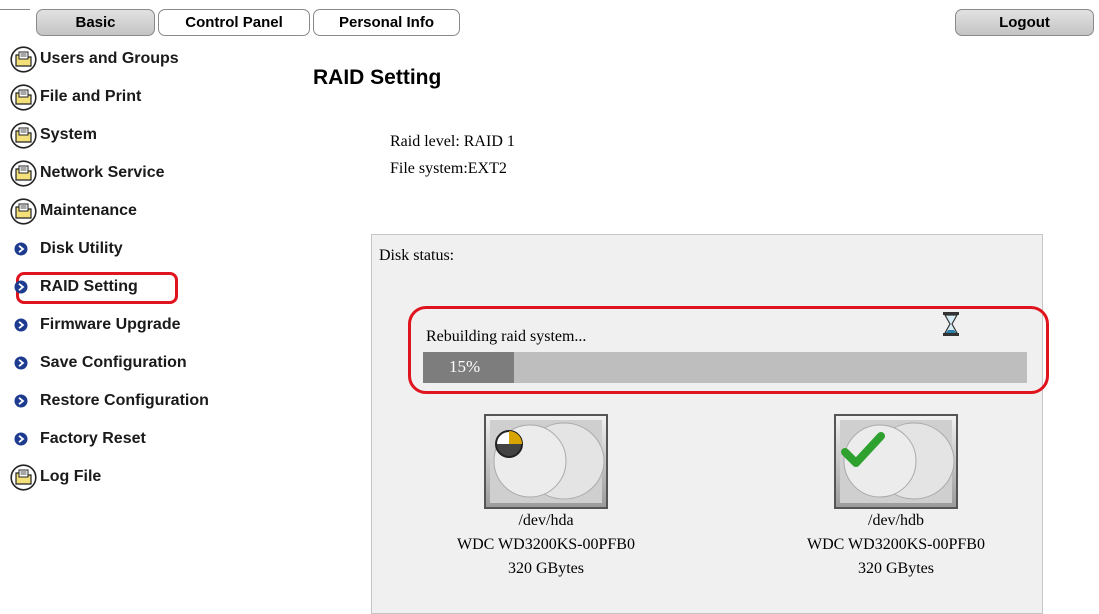  I want to click on sidebar-item-raid-setting: RAID Setting, so click(74, 287).